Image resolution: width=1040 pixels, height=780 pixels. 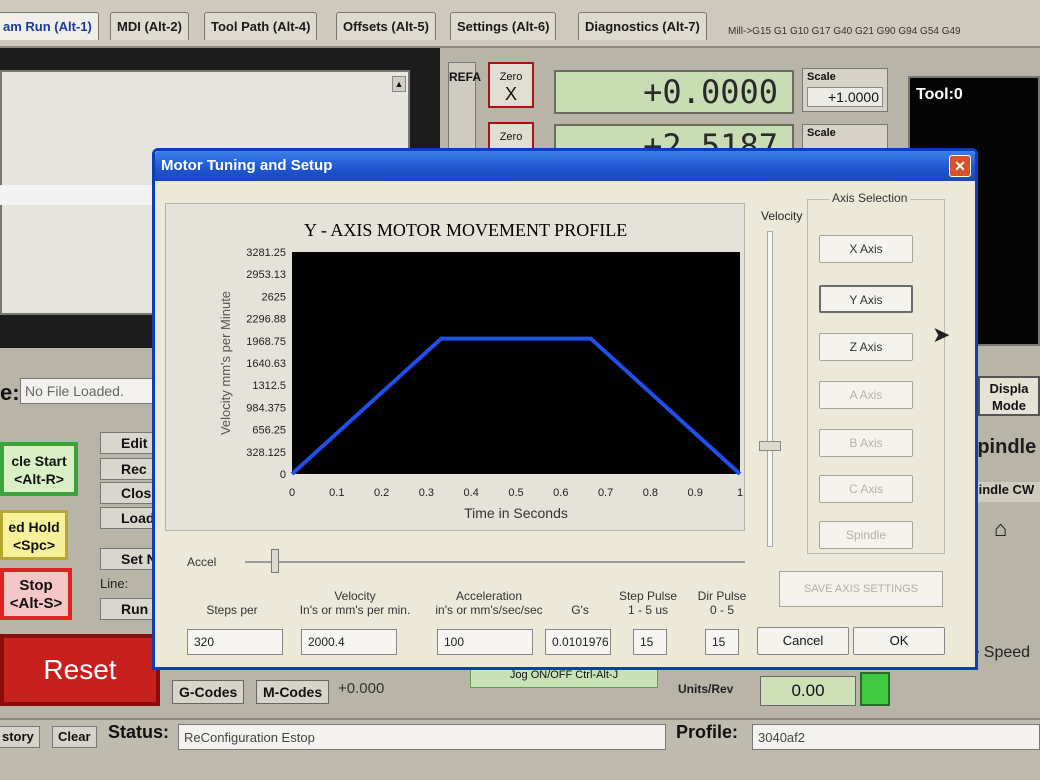 I want to click on display-mode-button: Displa Mode, so click(x=1009, y=396).